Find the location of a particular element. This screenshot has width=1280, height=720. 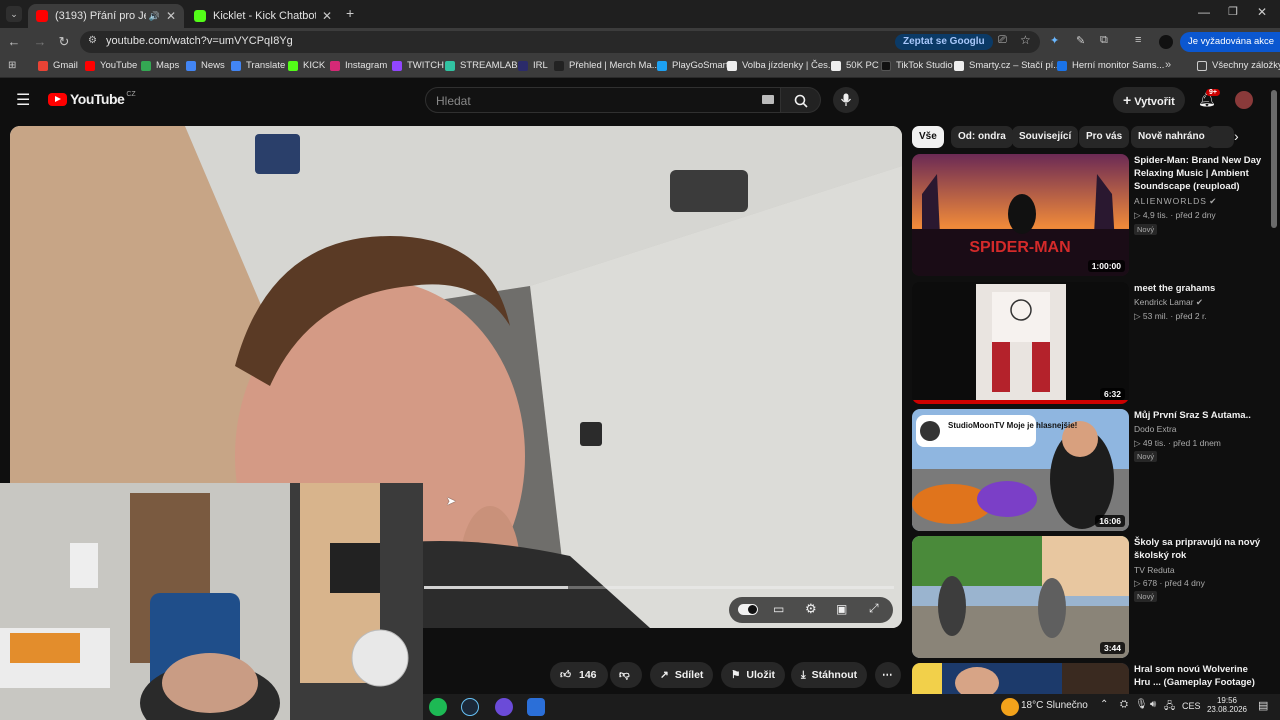

tab-kicklet: Kicklet - Kick Chatbot, Kick Wid ✕ is located at coordinates (263, 16).